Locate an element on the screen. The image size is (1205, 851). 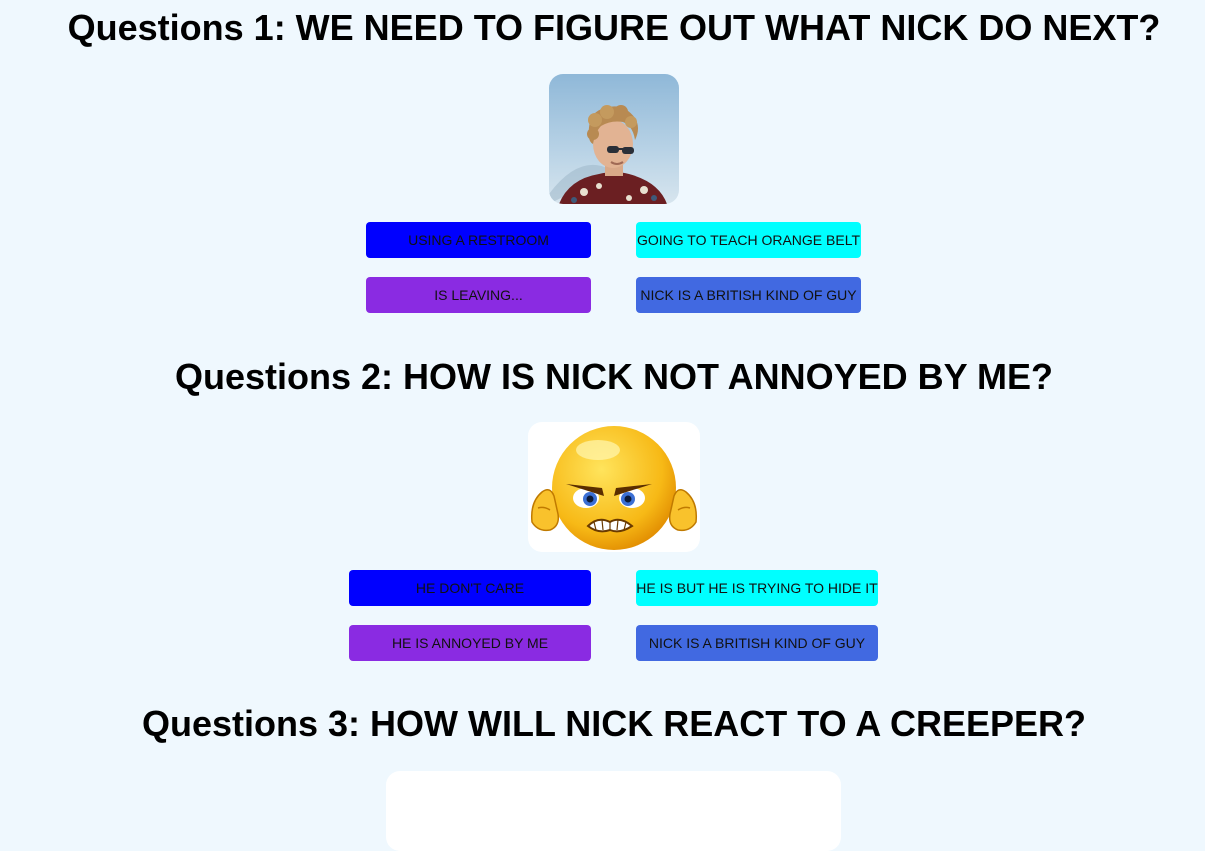
question-1-photo is located at coordinates (614, 139).